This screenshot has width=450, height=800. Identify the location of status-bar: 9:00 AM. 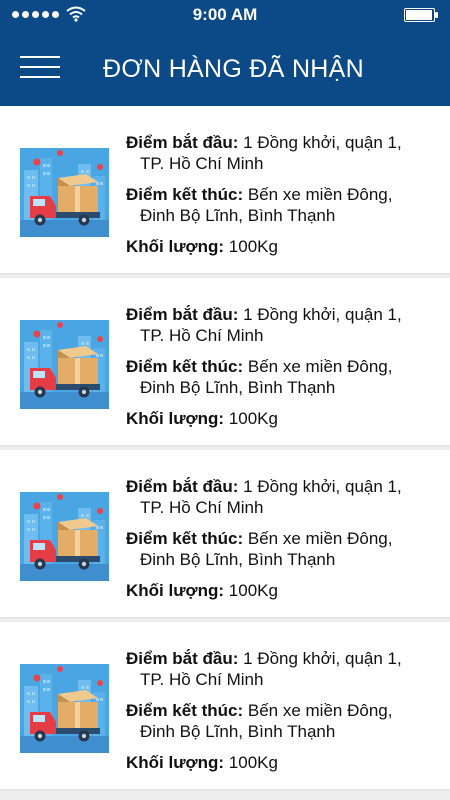
(225, 15).